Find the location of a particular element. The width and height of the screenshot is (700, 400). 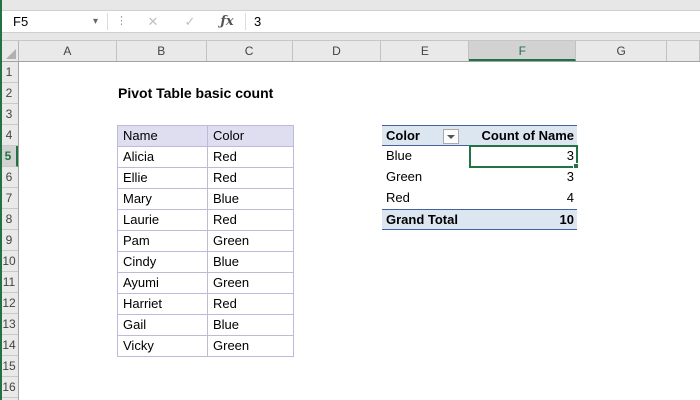

data-table-cell: Laurie is located at coordinates (163, 220).